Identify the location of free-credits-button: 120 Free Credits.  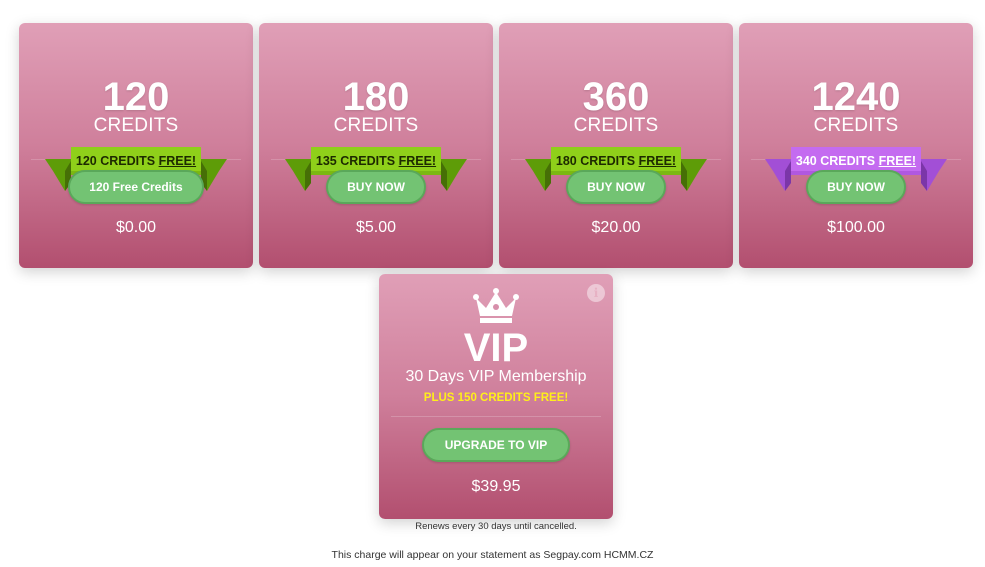
(136, 187).